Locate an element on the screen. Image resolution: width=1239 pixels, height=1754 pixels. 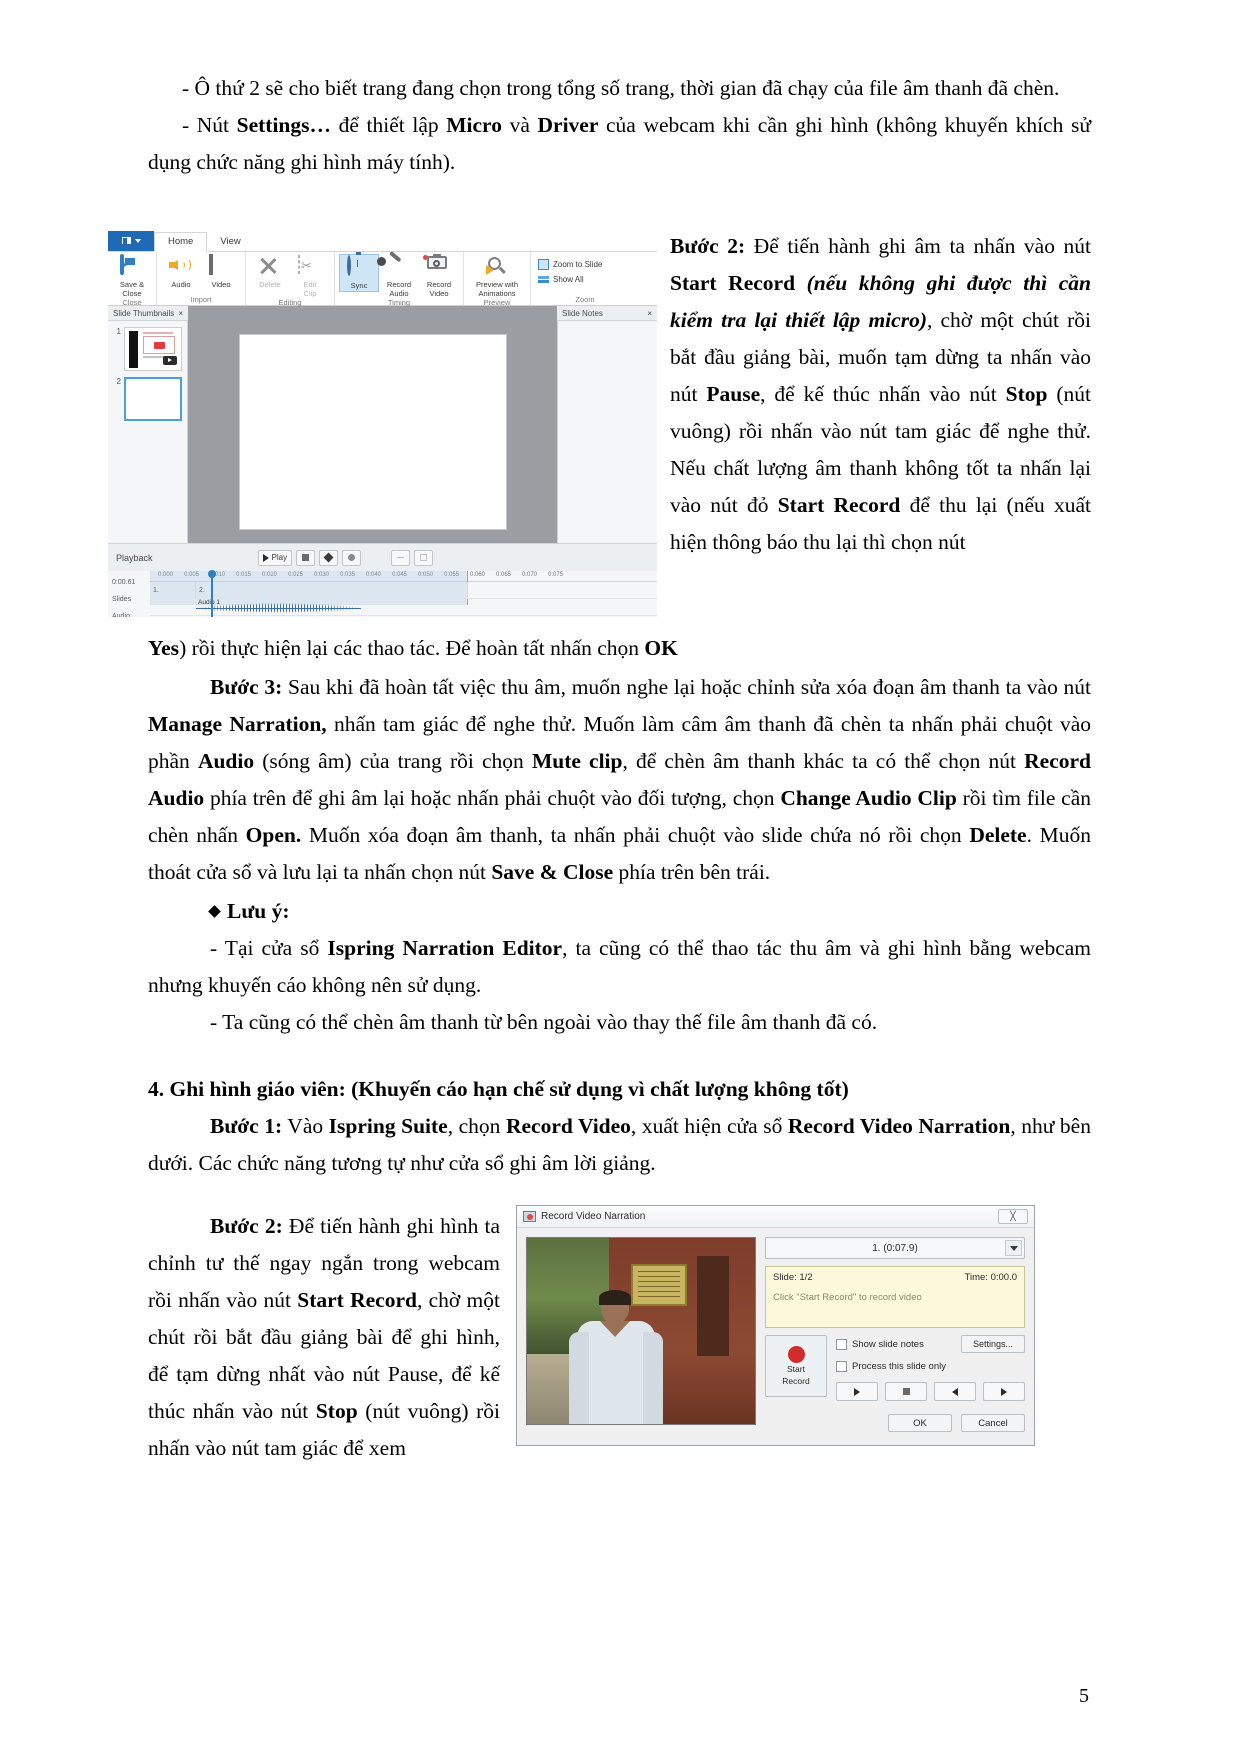
process-this-slide-checkbox: Process this slide only is located at coordinates (930, 1366).